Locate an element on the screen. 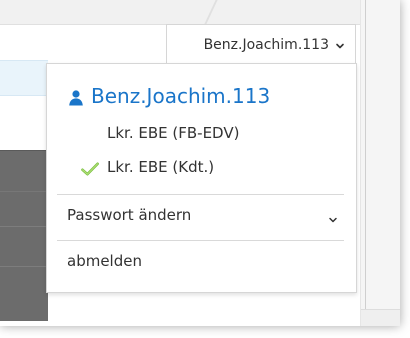  logout-label: abmelden is located at coordinates (104, 261).